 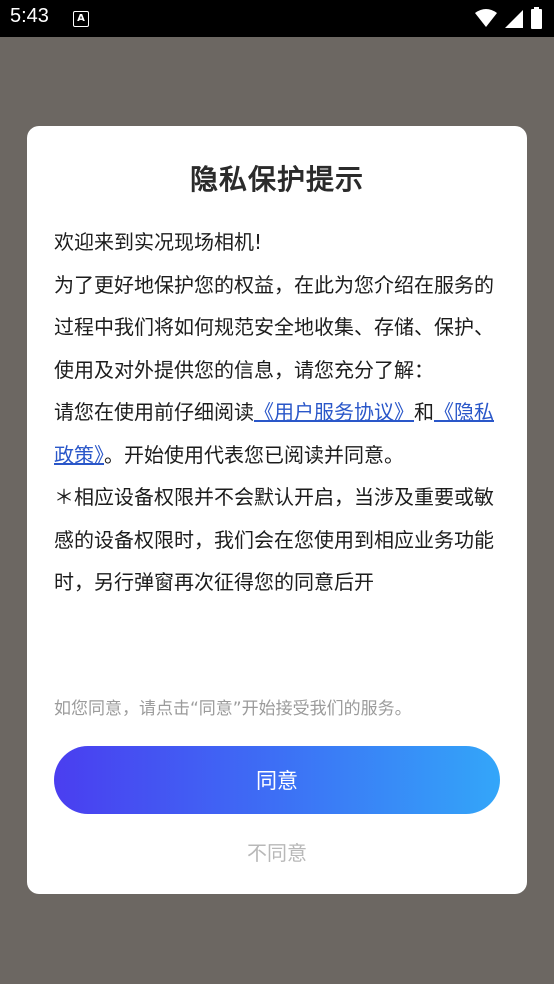 I want to click on status-time: 5:43, so click(x=29, y=16).